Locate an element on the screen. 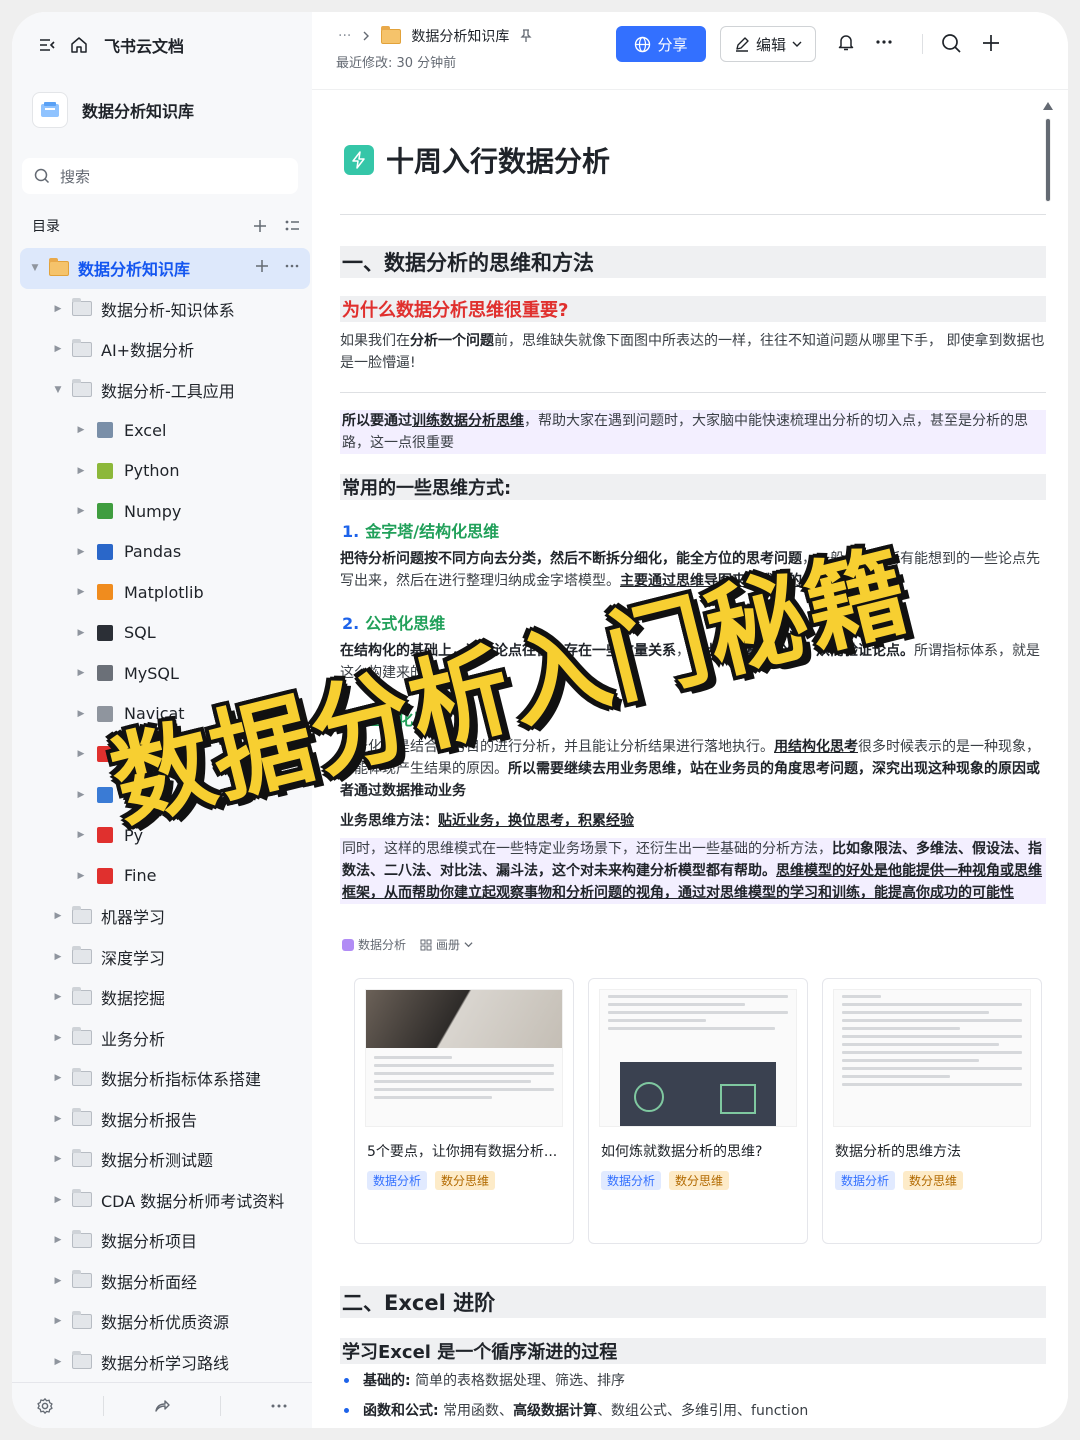 This screenshot has width=1080, height=1440. sidebar-item: ▶ Matplotlib is located at coordinates (165, 592).